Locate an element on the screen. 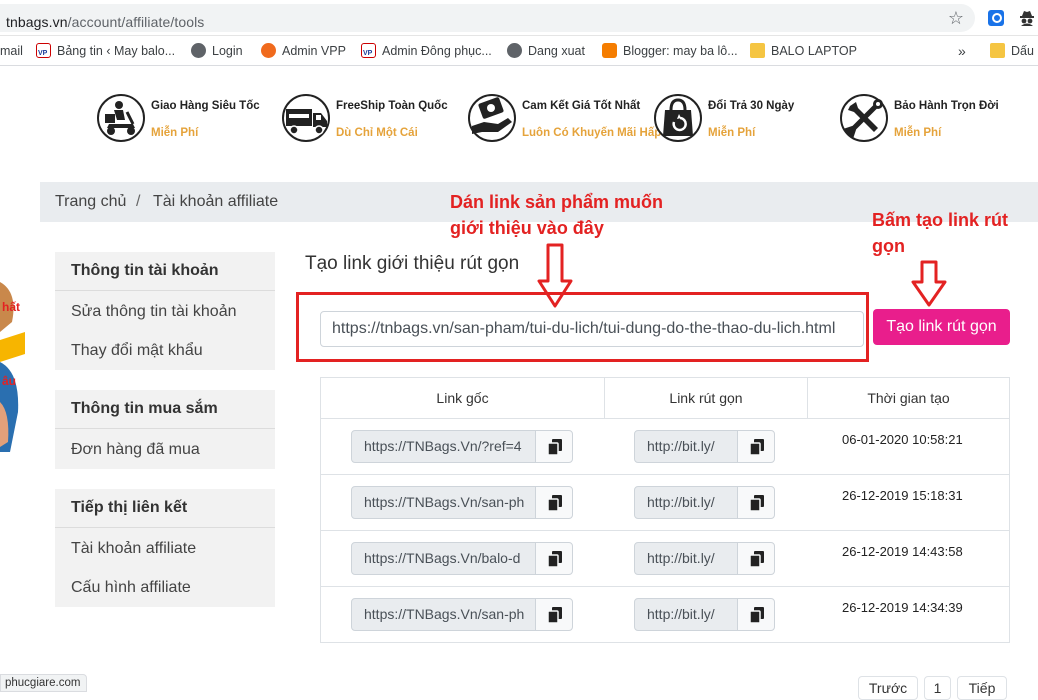 Image resolution: width=1038 pixels, height=700 pixels. url-field: tnbags.vn/account/affiliate/tools is located at coordinates (487, 18).